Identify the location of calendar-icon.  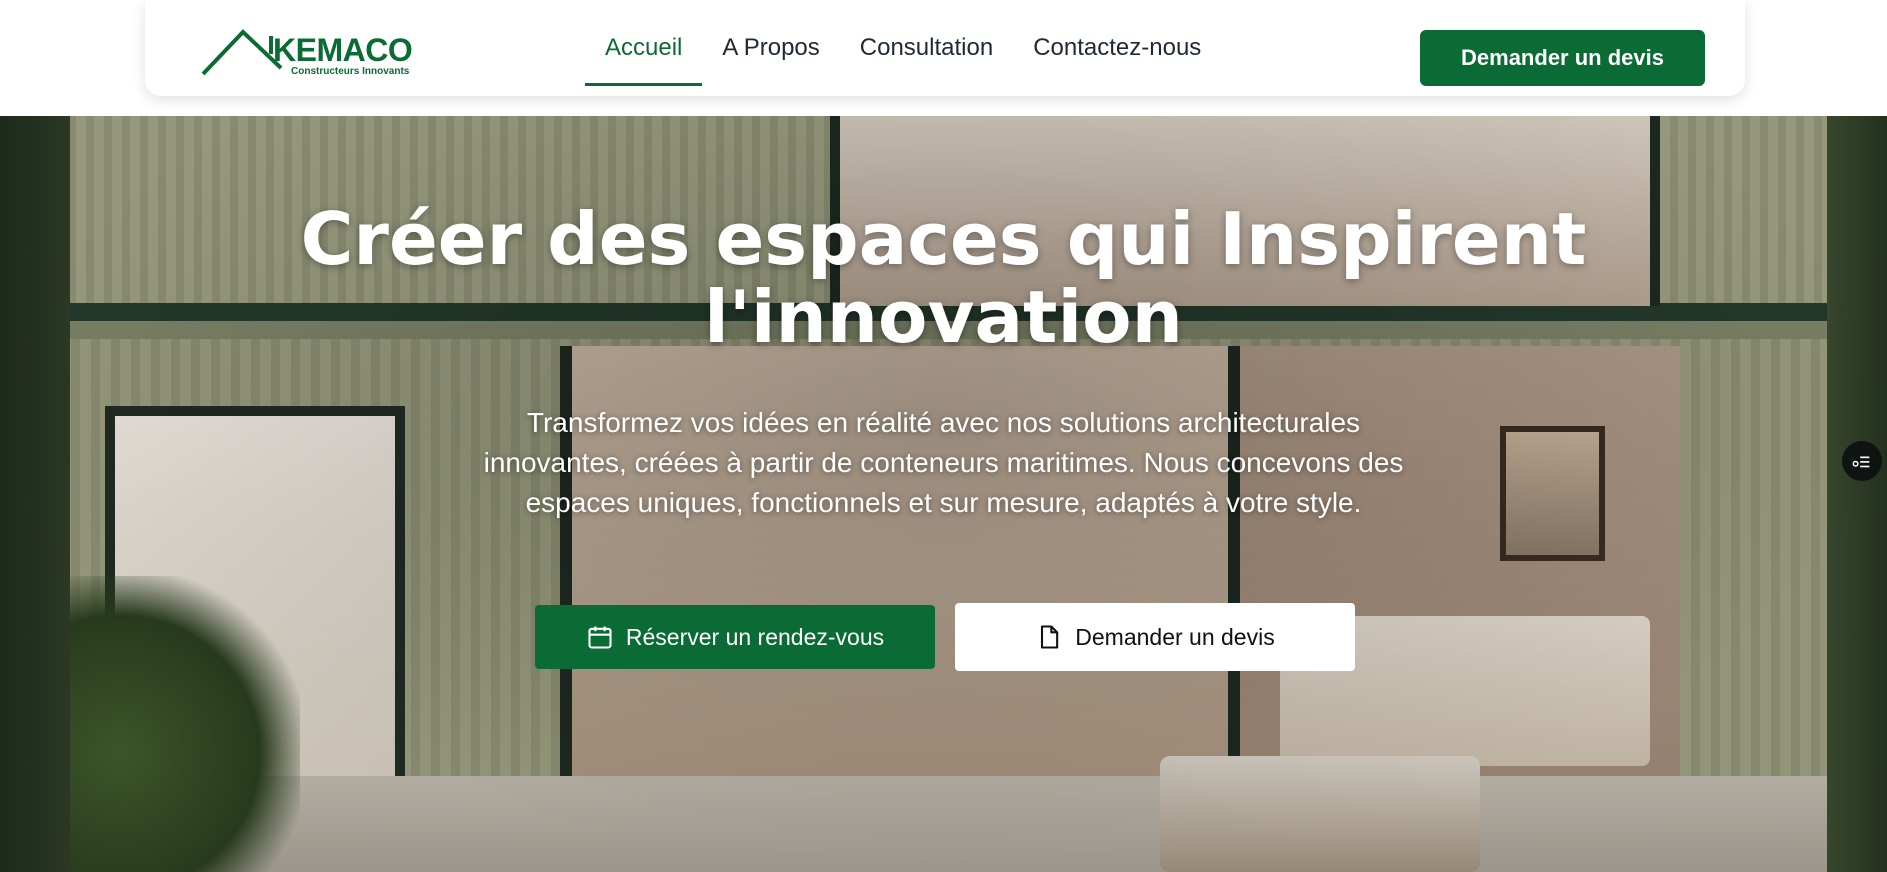
(600, 637).